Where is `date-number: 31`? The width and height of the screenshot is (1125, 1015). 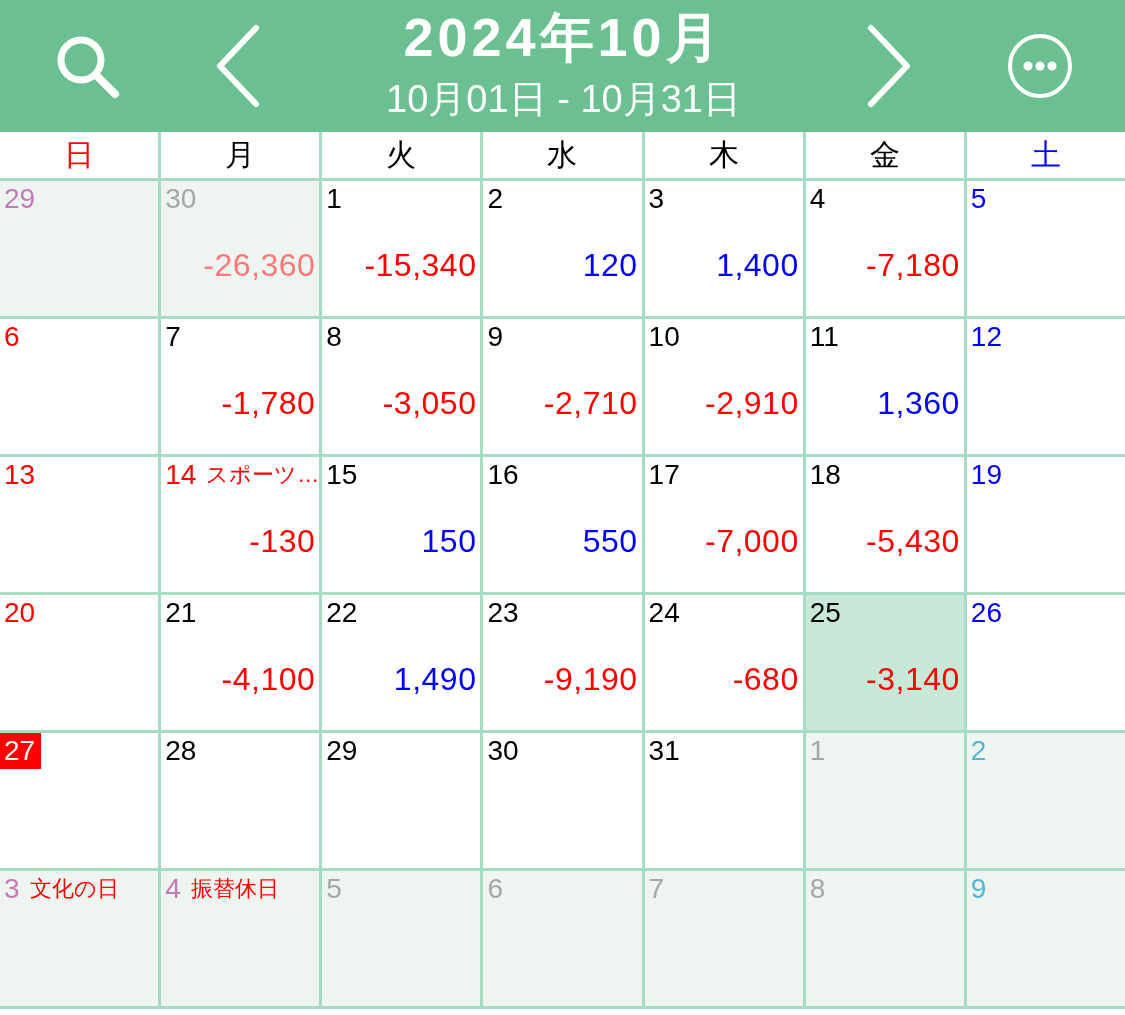
date-number: 31 is located at coordinates (664, 751).